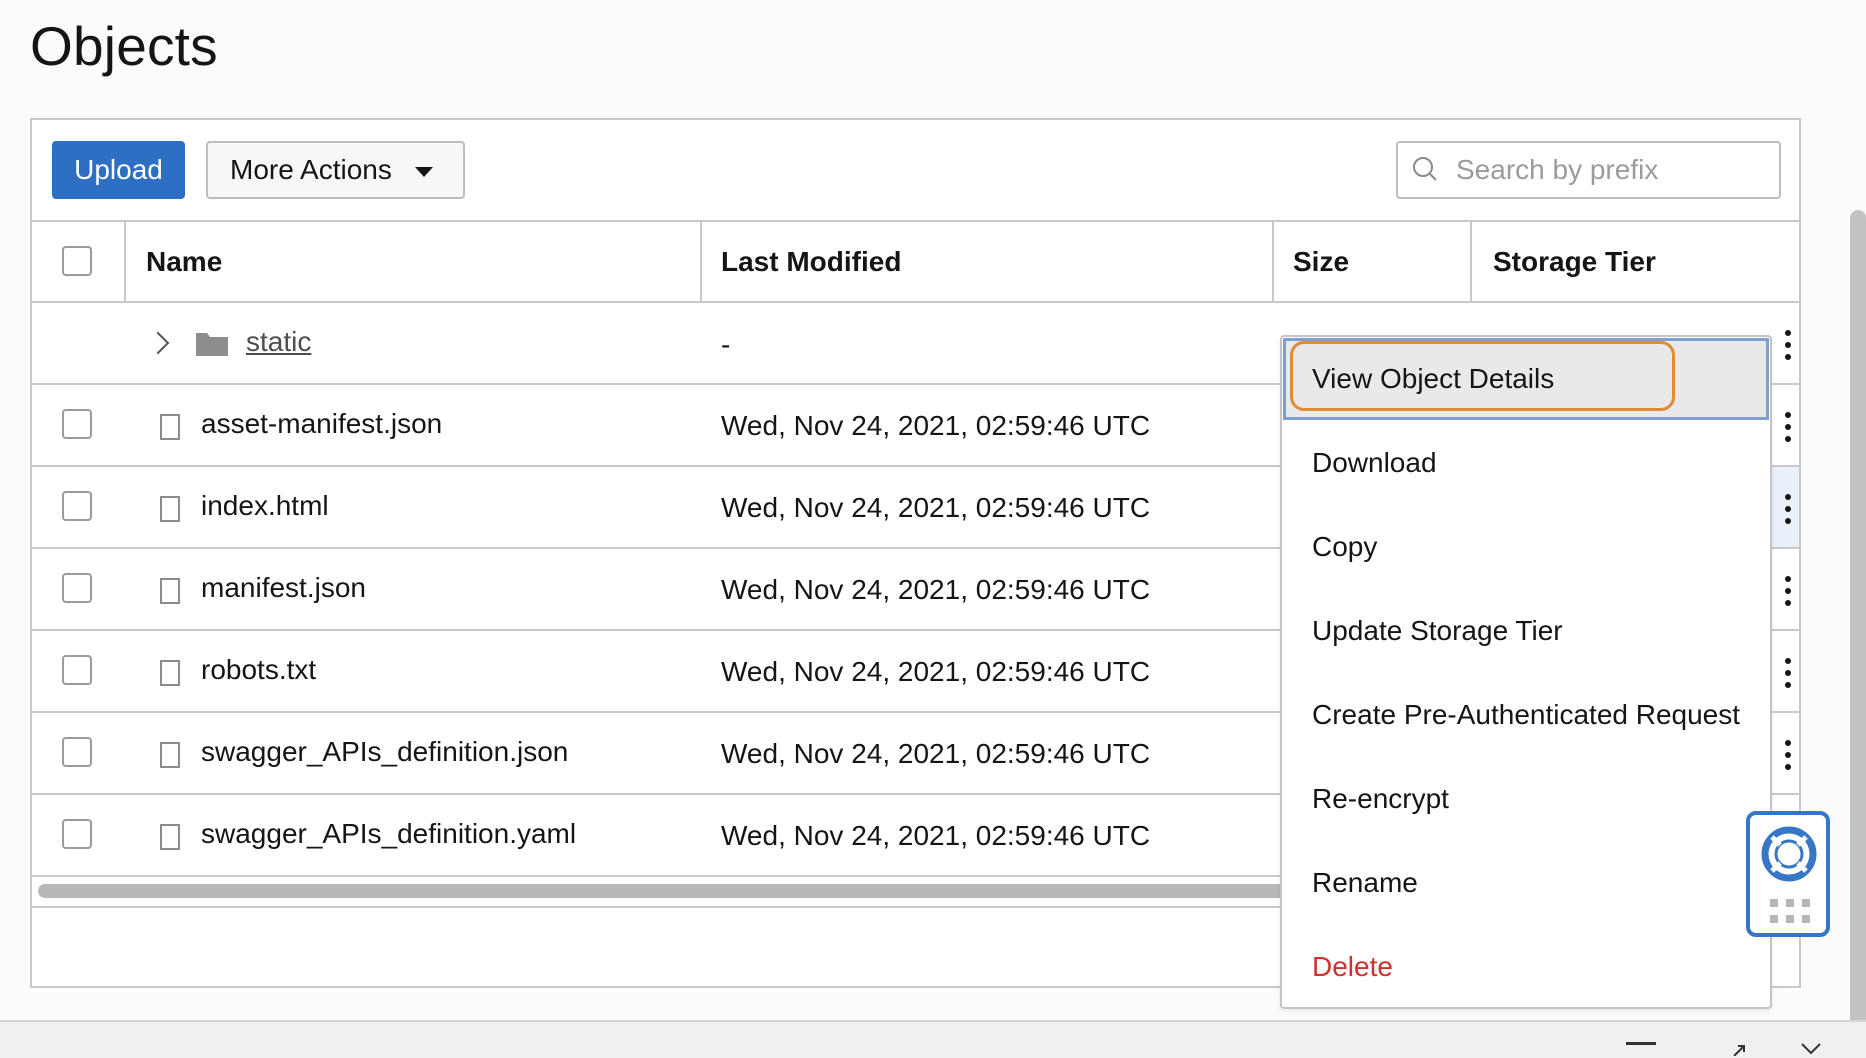 This screenshot has width=1866, height=1058. Describe the element at coordinates (668, 891) in the screenshot. I see `horizontal-scrollbar-thumb` at that location.